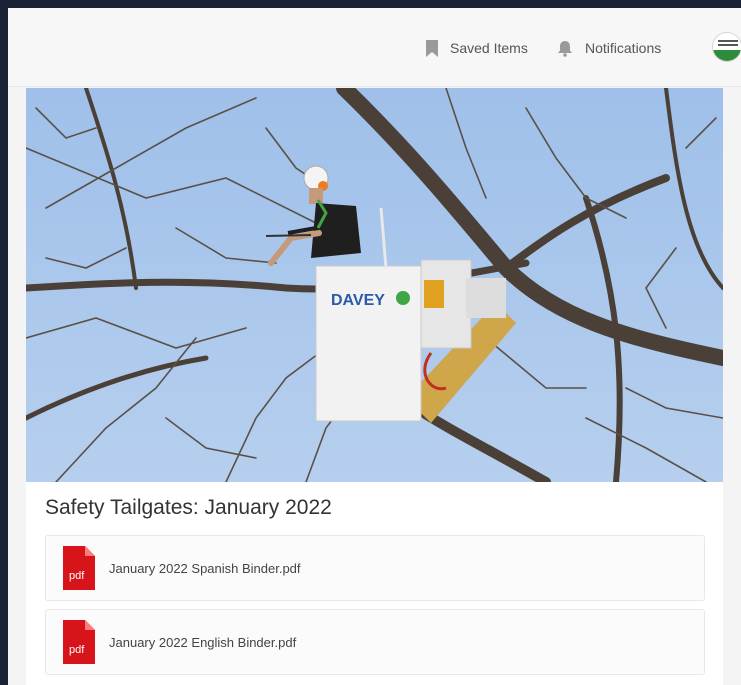 This screenshot has height=685, width=741. I want to click on user-avatar, so click(726, 47).